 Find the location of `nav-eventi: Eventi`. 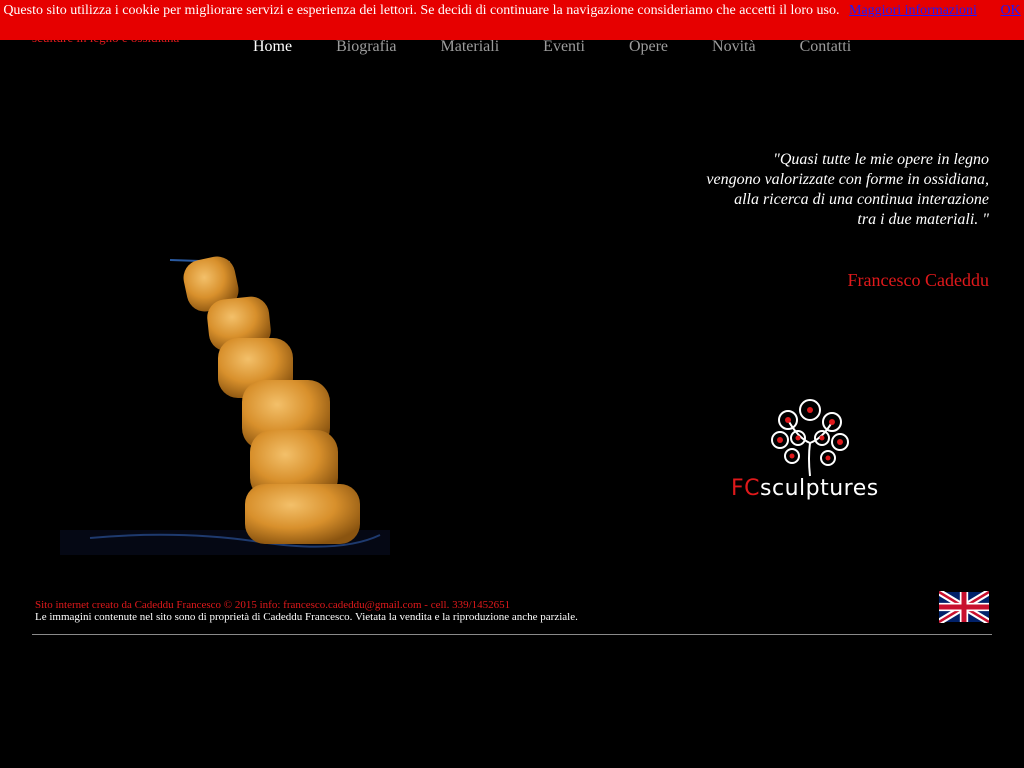

nav-eventi: Eventi is located at coordinates (564, 47).